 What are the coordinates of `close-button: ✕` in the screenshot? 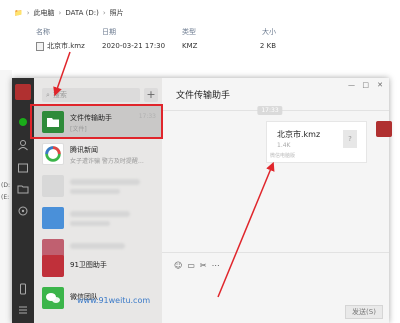 It's located at (380, 85).